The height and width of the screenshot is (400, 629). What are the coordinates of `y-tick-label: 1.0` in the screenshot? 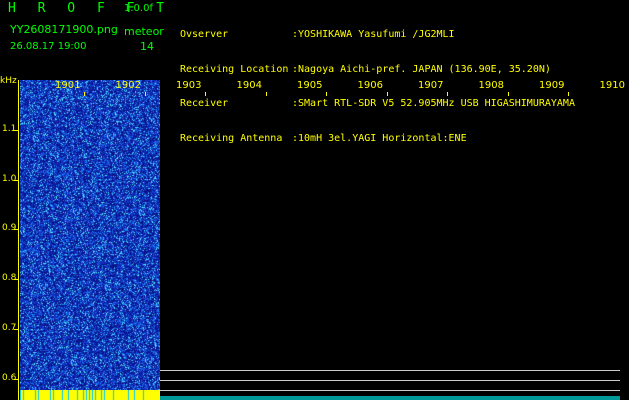 It's located at (9, 179).